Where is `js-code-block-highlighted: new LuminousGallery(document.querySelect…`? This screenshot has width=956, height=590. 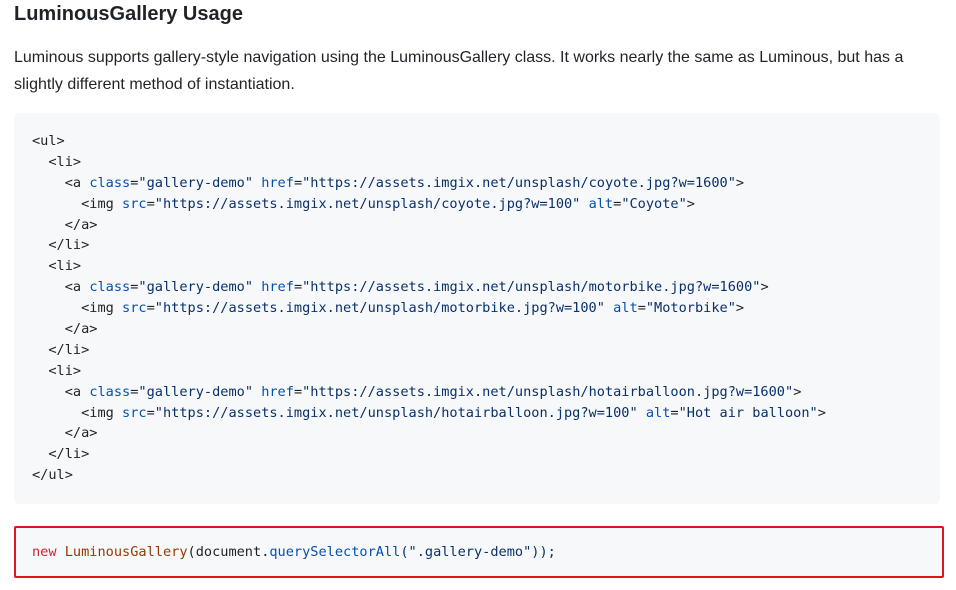 js-code-block-highlighted: new LuminousGallery(document.querySelect… is located at coordinates (479, 552).